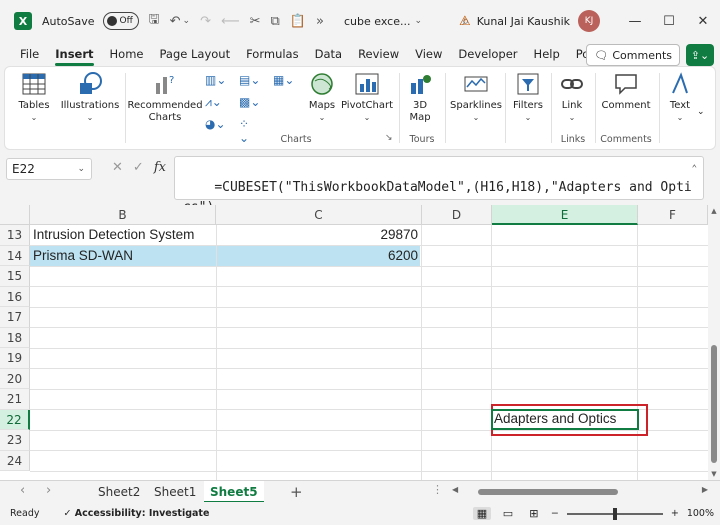 This screenshot has width=720, height=525. I want to click on hierarchy-chart-icon: ▤⌄, so click(249, 81).